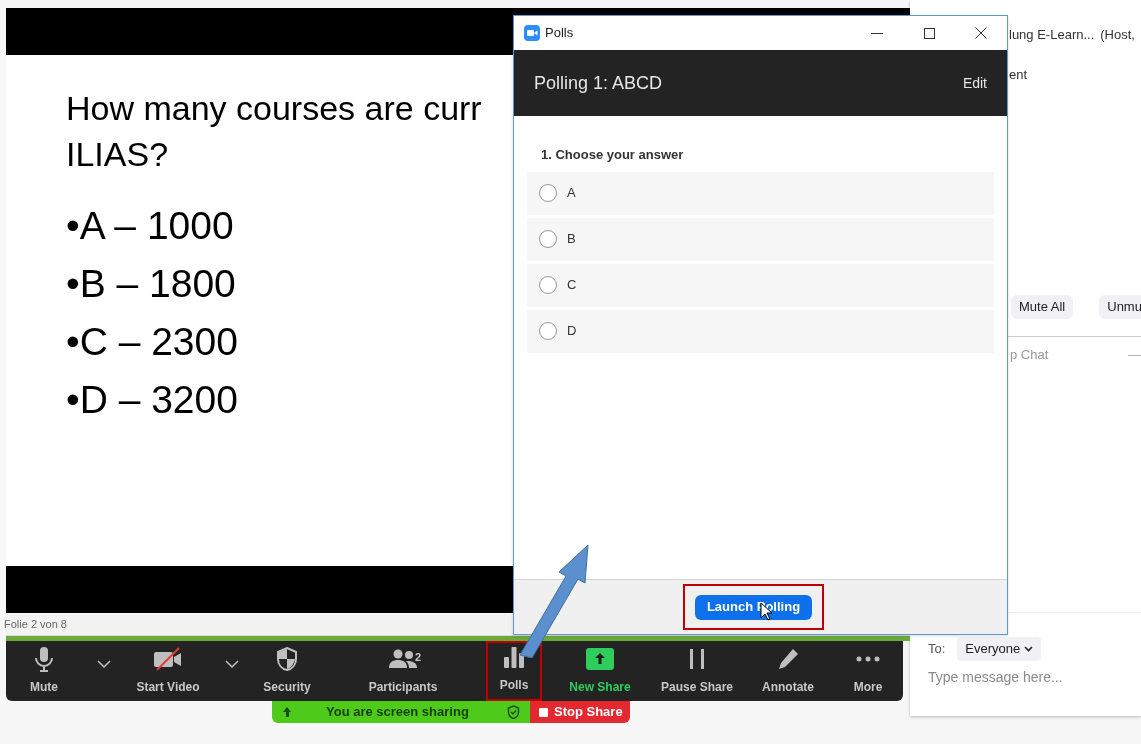 The height and width of the screenshot is (744, 1141). What do you see at coordinates (287, 712) in the screenshot?
I see `arrow-icon` at bounding box center [287, 712].